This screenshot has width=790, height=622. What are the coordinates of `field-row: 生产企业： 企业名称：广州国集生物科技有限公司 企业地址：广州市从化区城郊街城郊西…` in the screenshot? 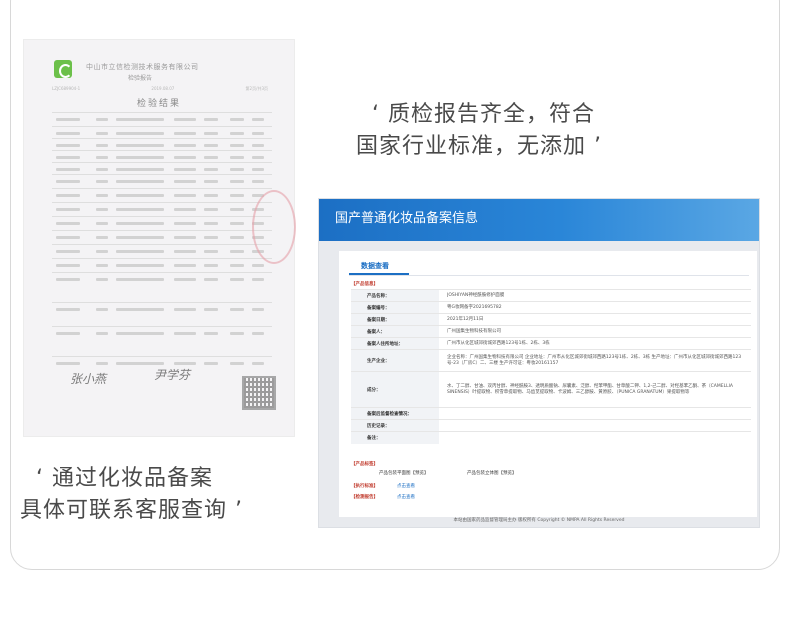 It's located at (551, 360).